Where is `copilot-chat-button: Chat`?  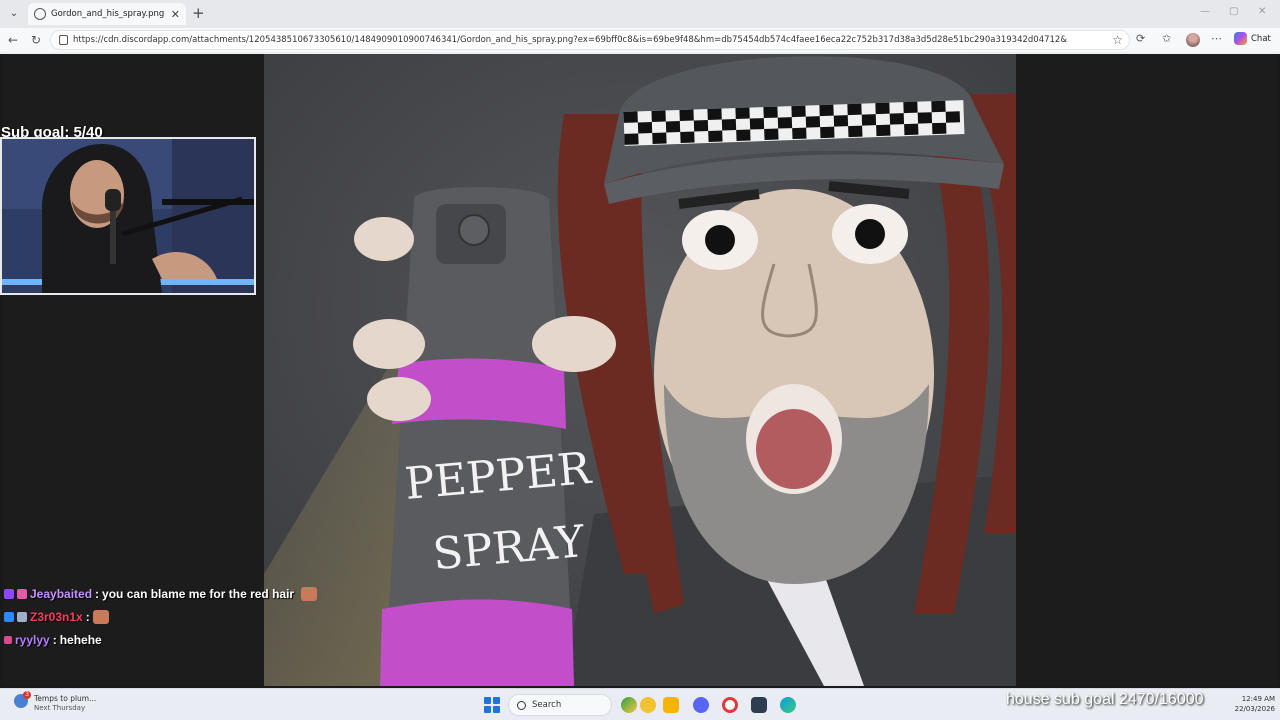 copilot-chat-button: Chat is located at coordinates (1252, 38).